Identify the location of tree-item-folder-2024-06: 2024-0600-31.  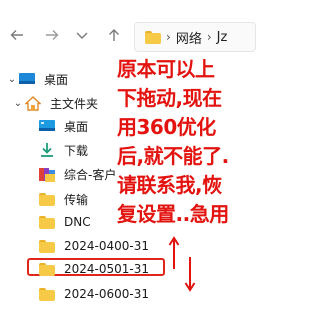
(93, 294).